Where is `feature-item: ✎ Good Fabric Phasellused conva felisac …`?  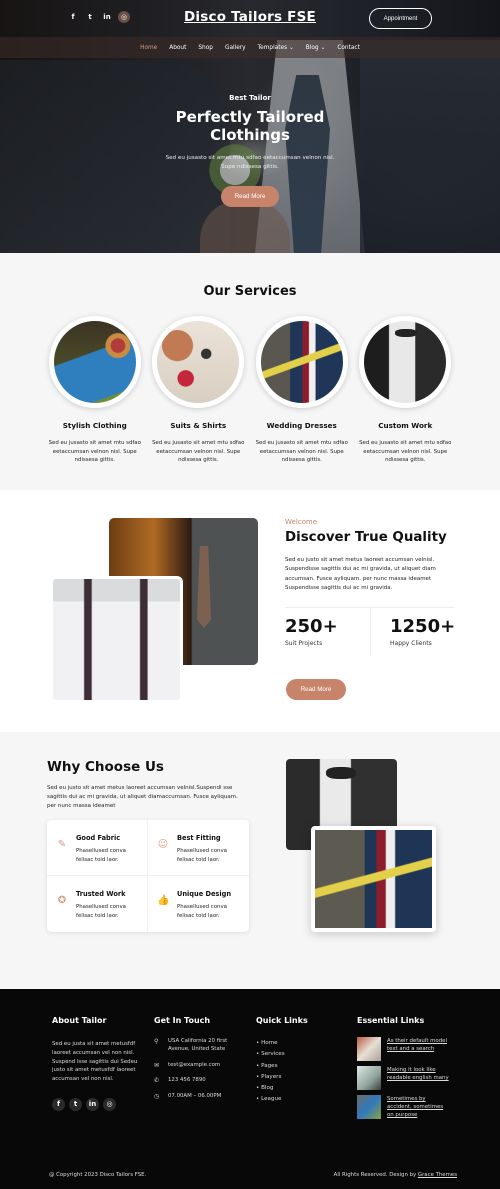
feature-item: ✎ Good Fabric Phasellused conva felisac … is located at coordinates (97, 848).